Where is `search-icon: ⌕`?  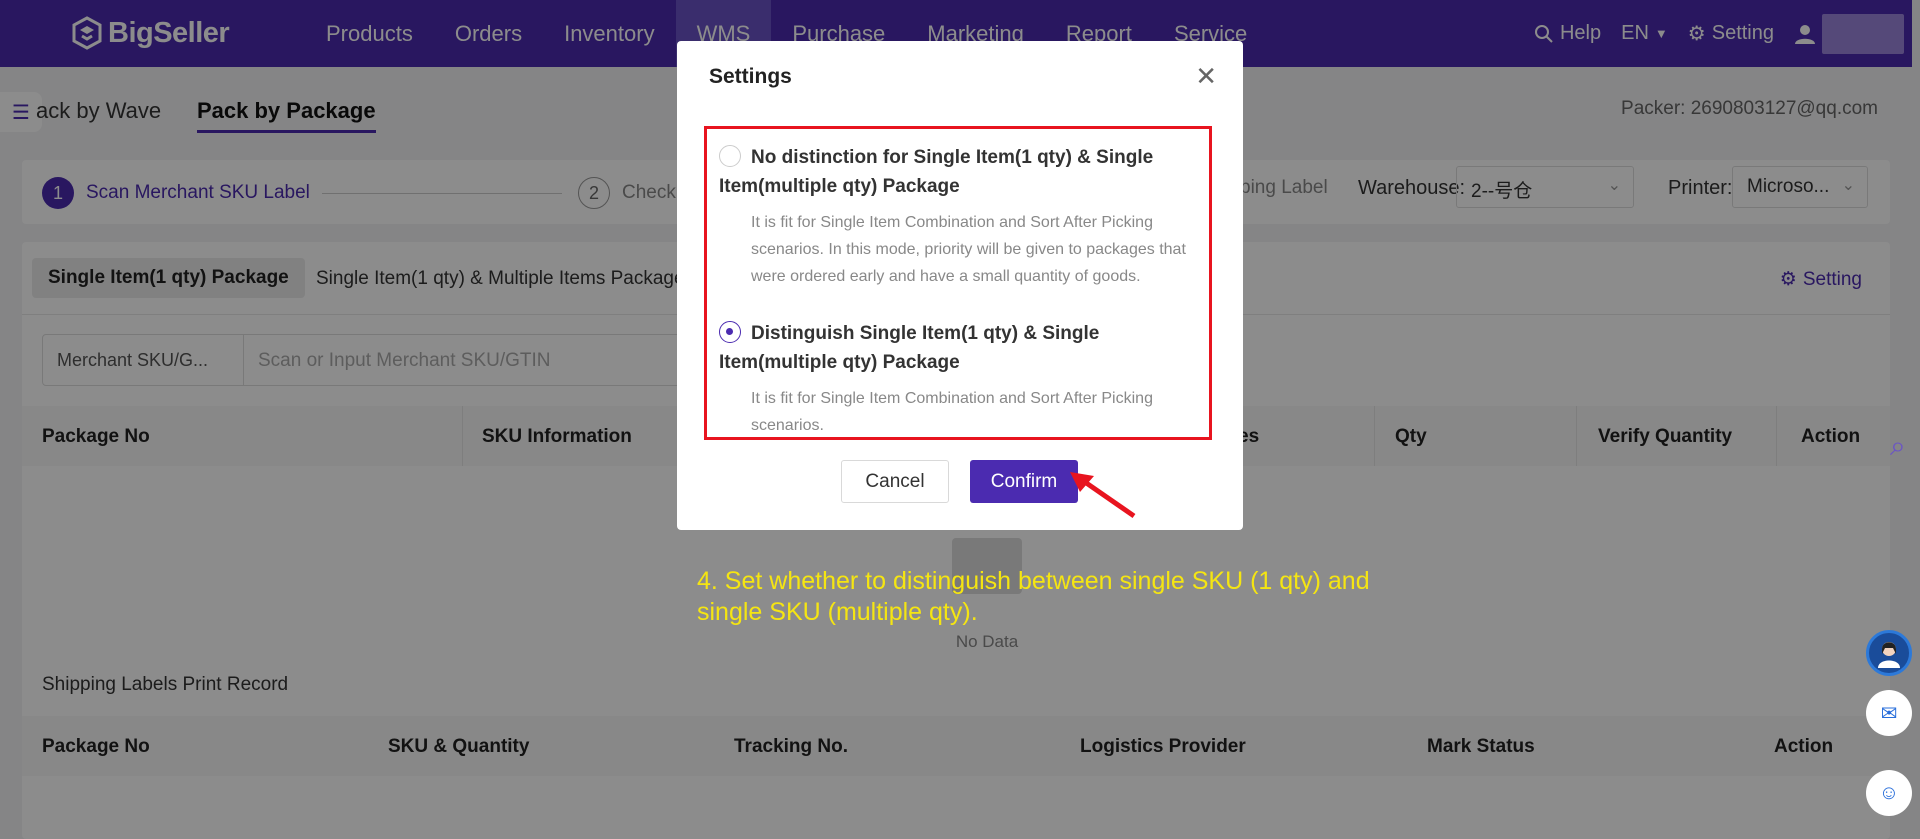 search-icon: ⌕ is located at coordinates (1898, 446).